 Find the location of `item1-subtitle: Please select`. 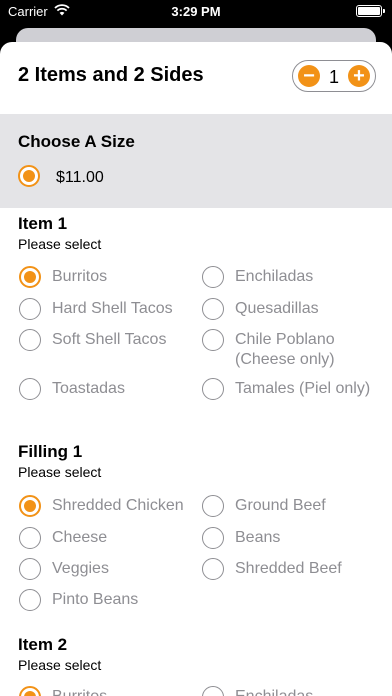

item1-subtitle: Please select is located at coordinates (60, 244).